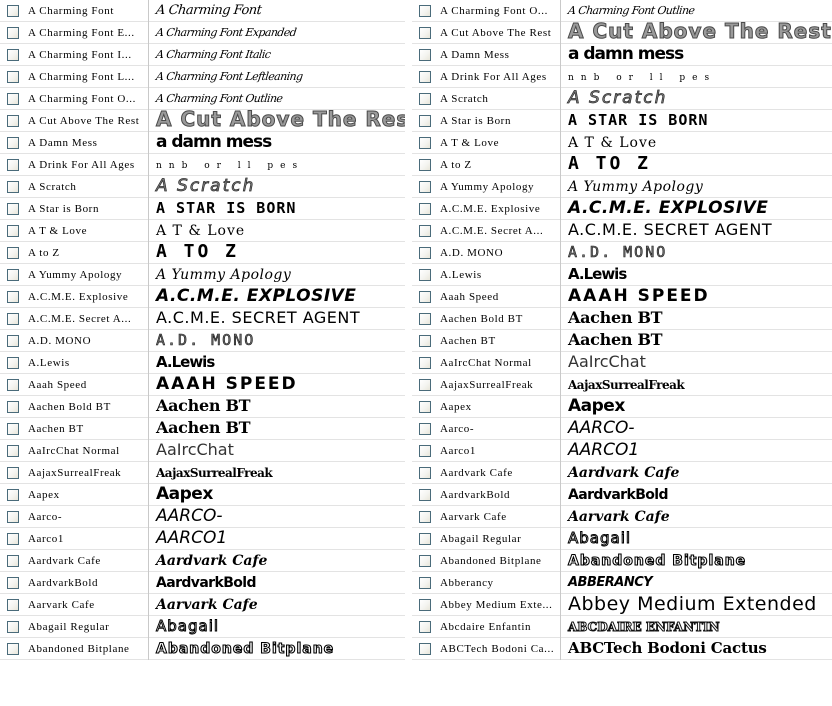 Image resolution: width=832 pixels, height=706 pixels. What do you see at coordinates (622, 164) in the screenshot?
I see `font-row: A to Z A TO Z` at bounding box center [622, 164].